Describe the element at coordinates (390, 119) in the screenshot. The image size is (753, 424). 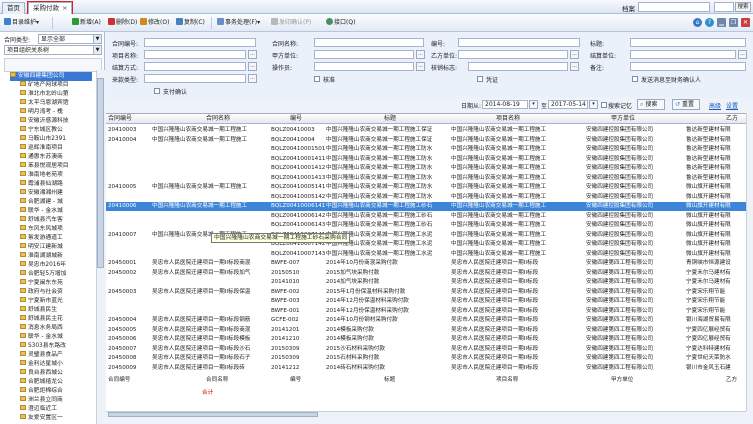
I see `col-header-title: 标题` at that location.